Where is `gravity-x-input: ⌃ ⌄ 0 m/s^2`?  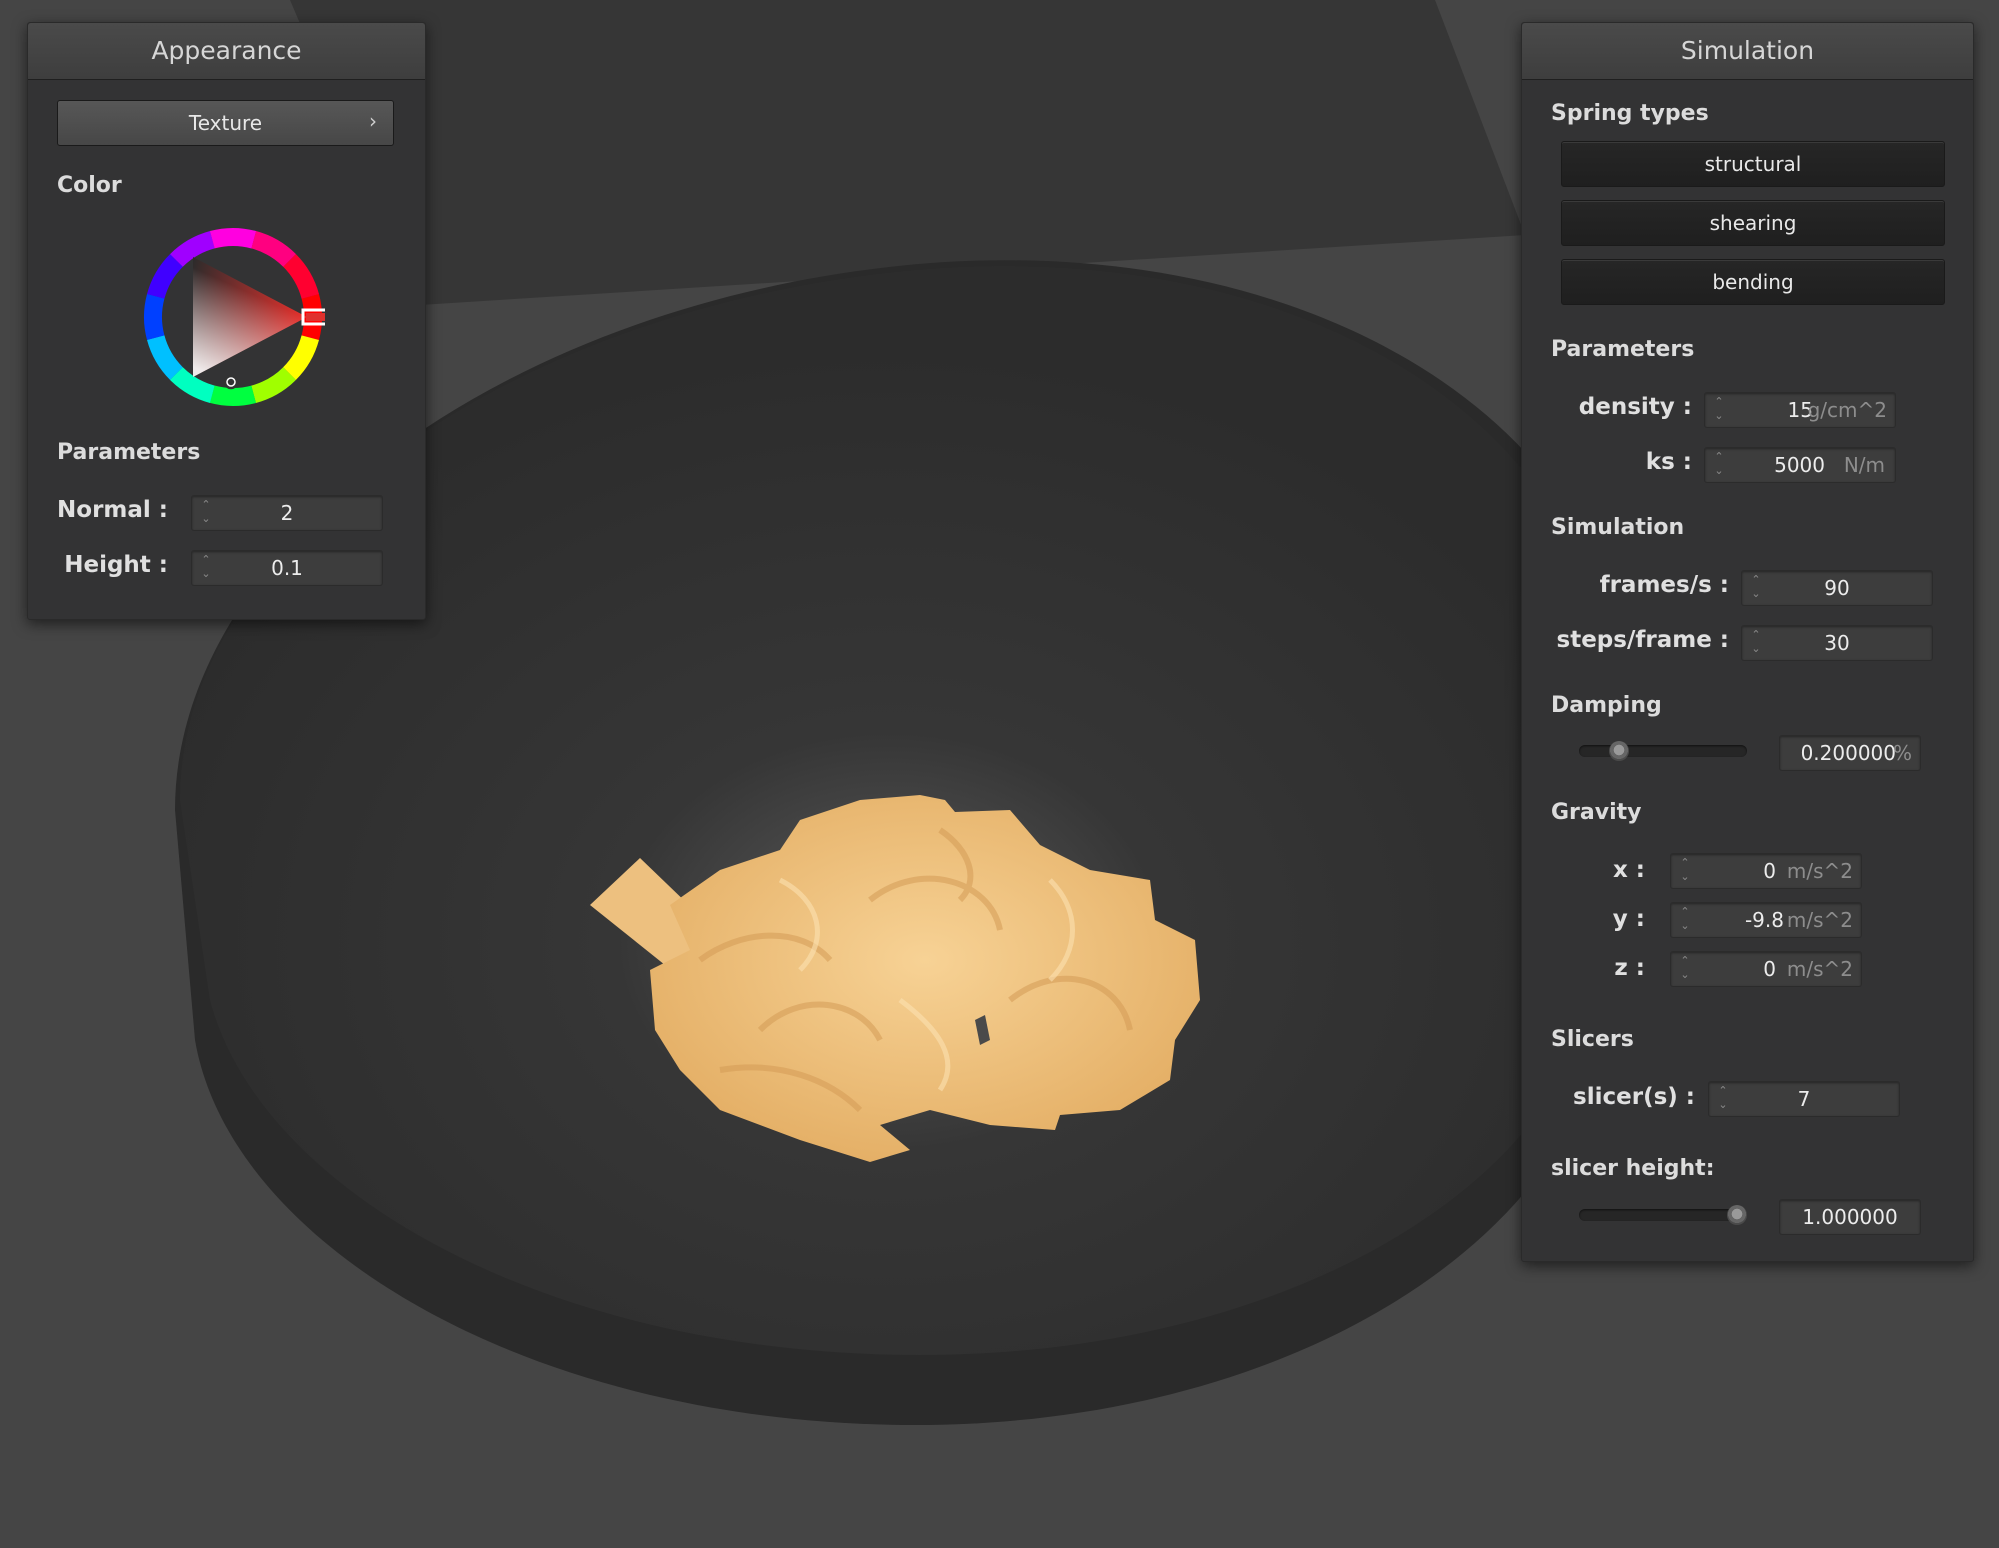
gravity-x-input: ⌃ ⌄ 0 m/s^2 is located at coordinates (1766, 871).